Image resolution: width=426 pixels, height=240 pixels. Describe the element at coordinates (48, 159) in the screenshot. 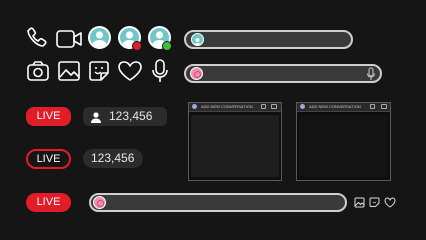

I see `live-badge-outline: LIVE` at that location.